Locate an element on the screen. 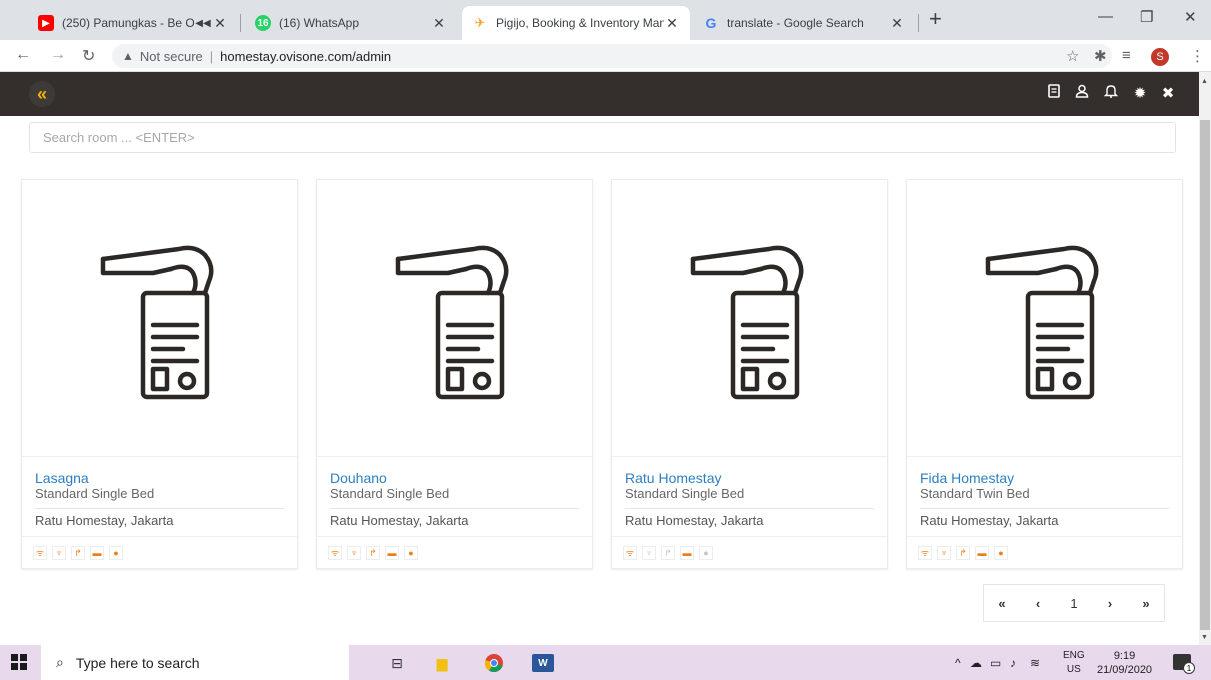 The height and width of the screenshot is (680, 1211). pagination: « ‹ 1 › » is located at coordinates (1074, 603).